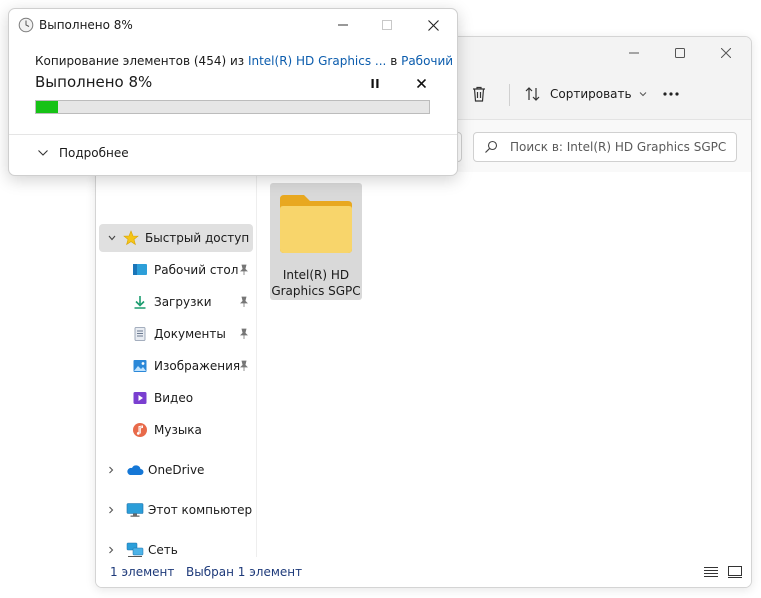 The width and height of the screenshot is (761, 598). I want to click on item-count: 1 элемент, so click(142, 572).